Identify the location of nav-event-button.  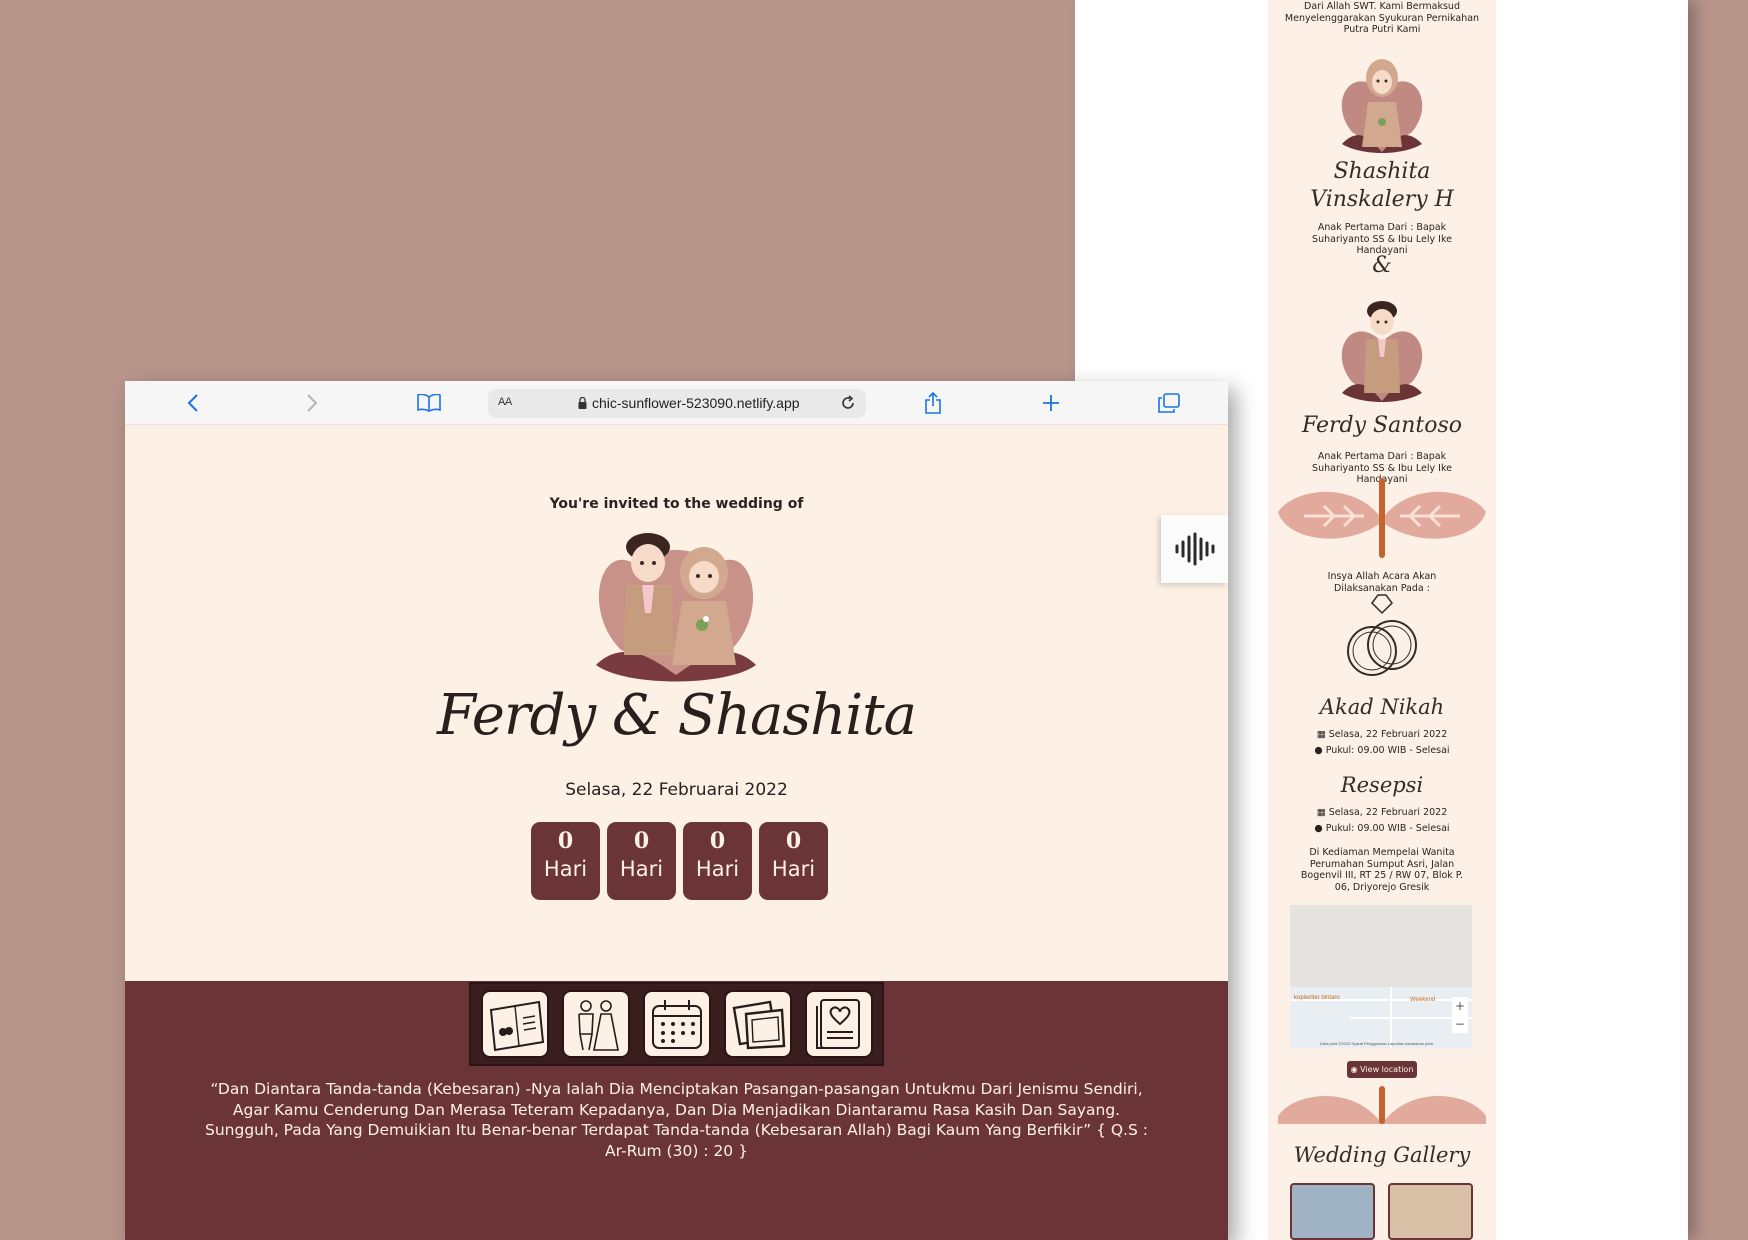
(676, 1024).